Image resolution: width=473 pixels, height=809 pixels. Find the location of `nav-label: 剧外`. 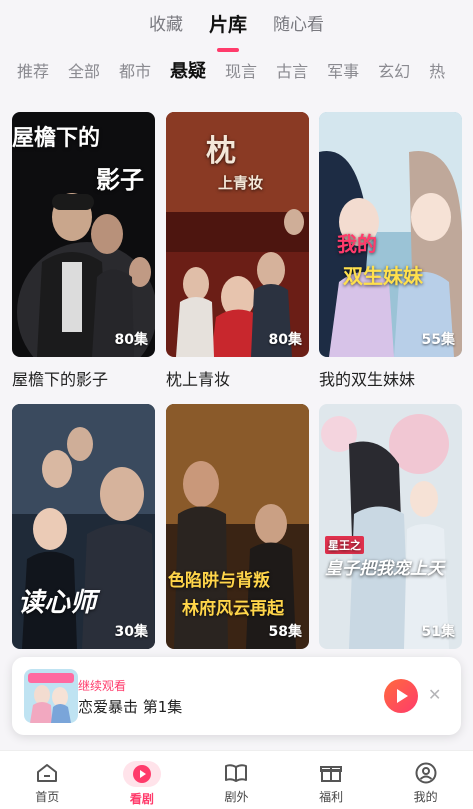

nav-label: 剧外 is located at coordinates (236, 797).